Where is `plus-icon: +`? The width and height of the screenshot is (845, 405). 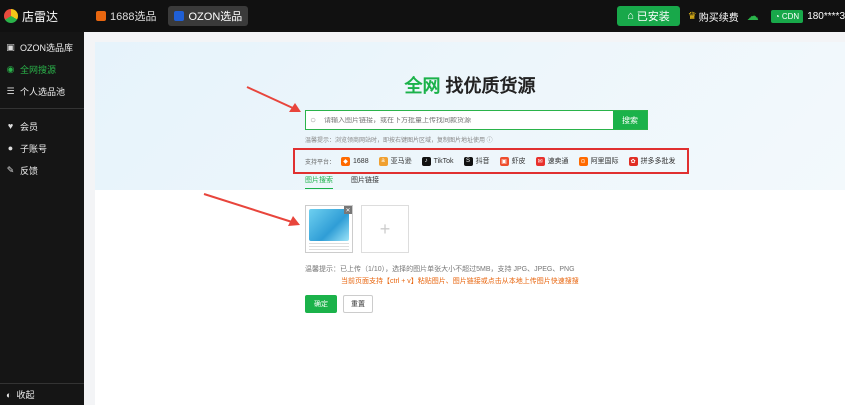 plus-icon: + is located at coordinates (385, 228).